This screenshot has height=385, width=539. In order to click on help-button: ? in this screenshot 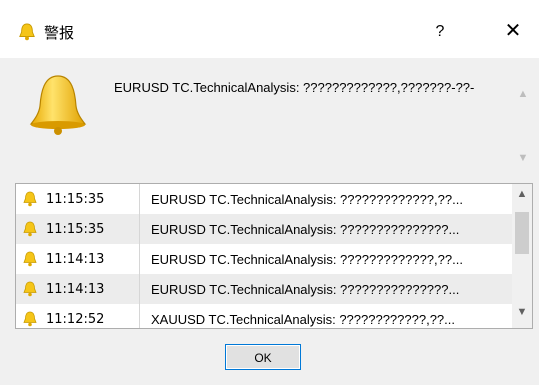, I will do `click(440, 32)`.